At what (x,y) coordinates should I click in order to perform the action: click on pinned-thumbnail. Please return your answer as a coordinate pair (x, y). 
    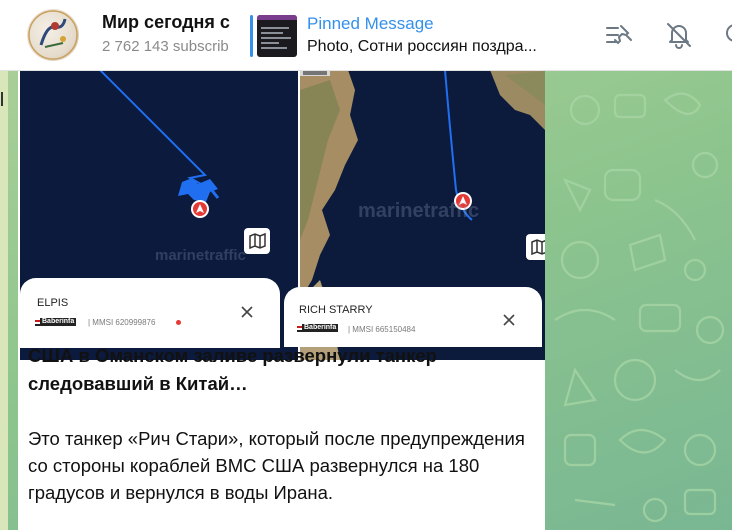
    Looking at the image, I should click on (277, 36).